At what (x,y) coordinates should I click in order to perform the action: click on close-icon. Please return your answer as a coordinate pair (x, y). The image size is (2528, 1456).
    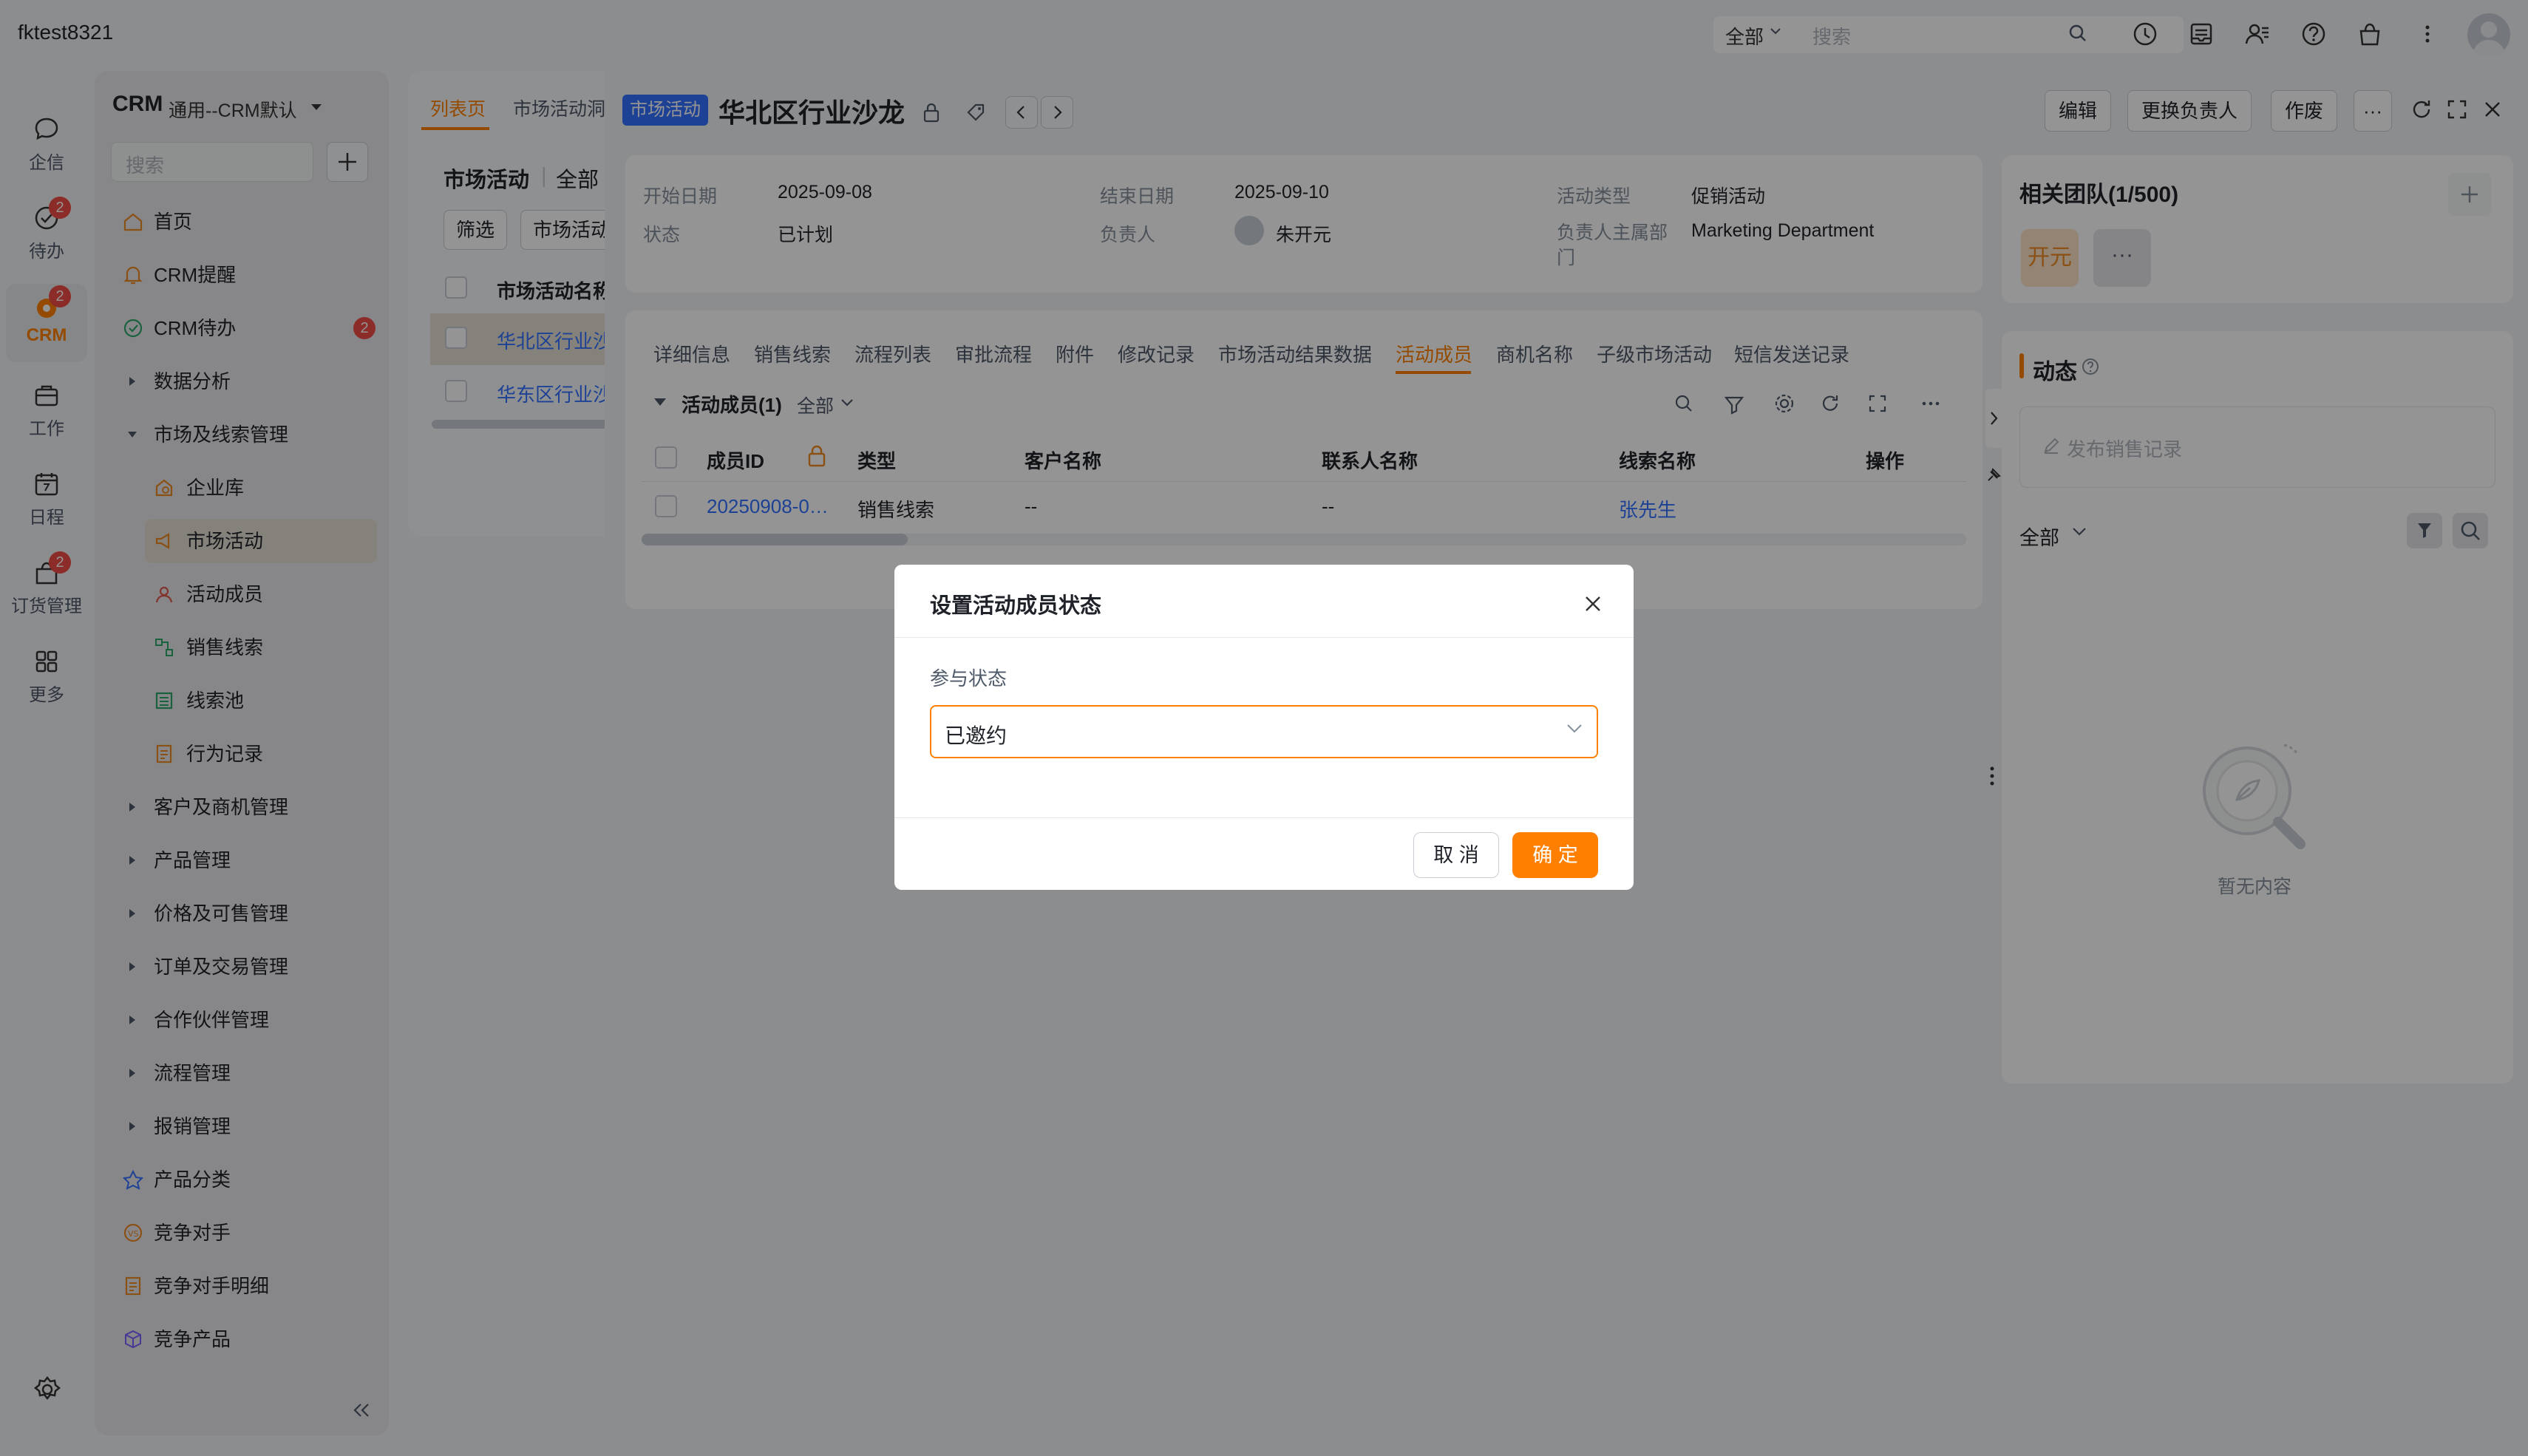
    Looking at the image, I should click on (1593, 603).